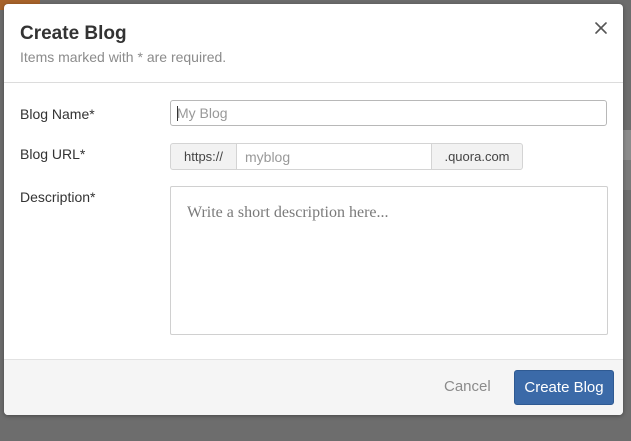  Describe the element at coordinates (564, 387) in the screenshot. I see `create-blog-button: Create Blog` at that location.